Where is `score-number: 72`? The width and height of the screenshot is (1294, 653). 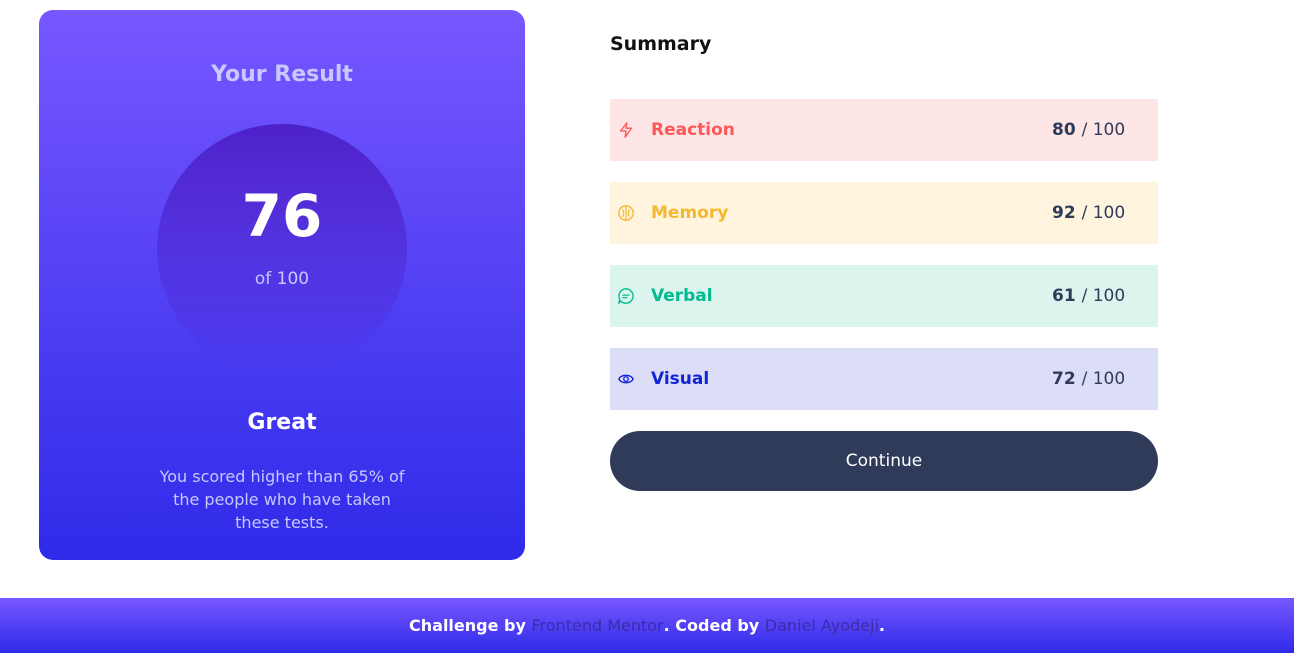
score-number: 72 is located at coordinates (1064, 379).